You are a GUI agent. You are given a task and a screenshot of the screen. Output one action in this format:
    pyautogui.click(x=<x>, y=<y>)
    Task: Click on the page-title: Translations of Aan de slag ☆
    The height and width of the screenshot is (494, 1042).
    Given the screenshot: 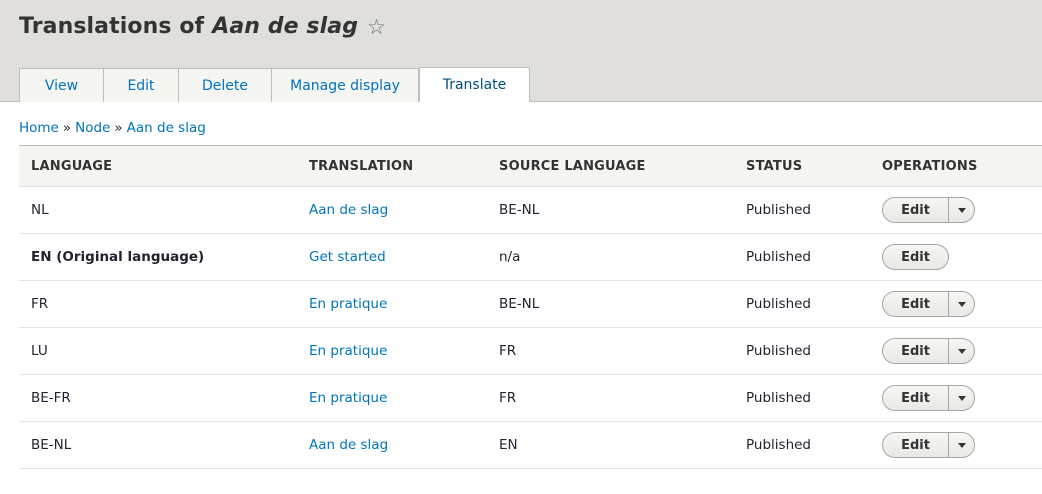 What is the action you would take?
    pyautogui.click(x=202, y=26)
    